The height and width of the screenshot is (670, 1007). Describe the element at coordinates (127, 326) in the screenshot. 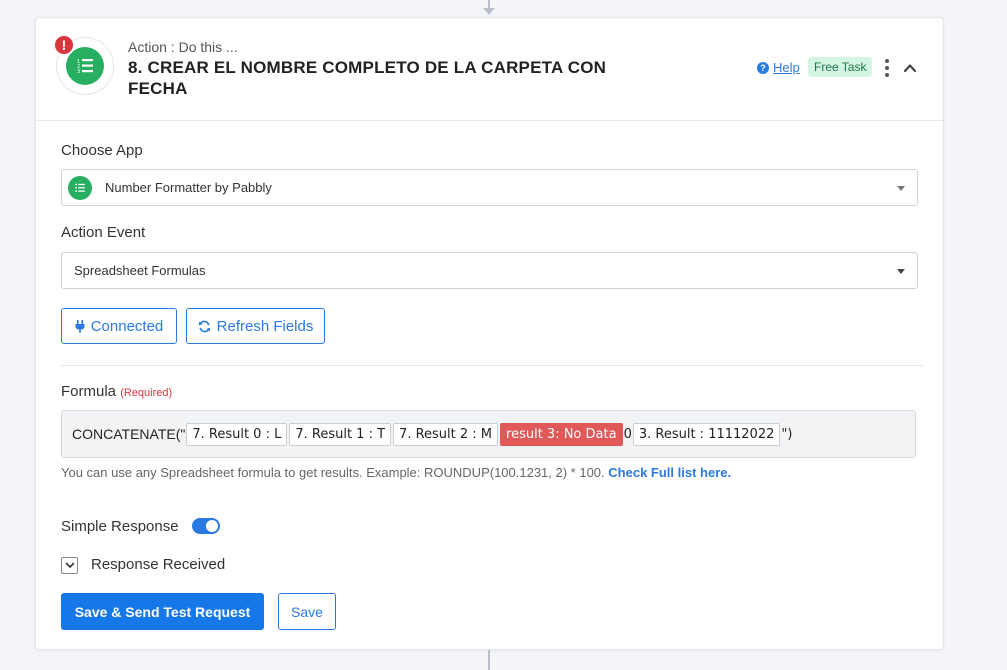

I see `connected-label: Connected` at that location.